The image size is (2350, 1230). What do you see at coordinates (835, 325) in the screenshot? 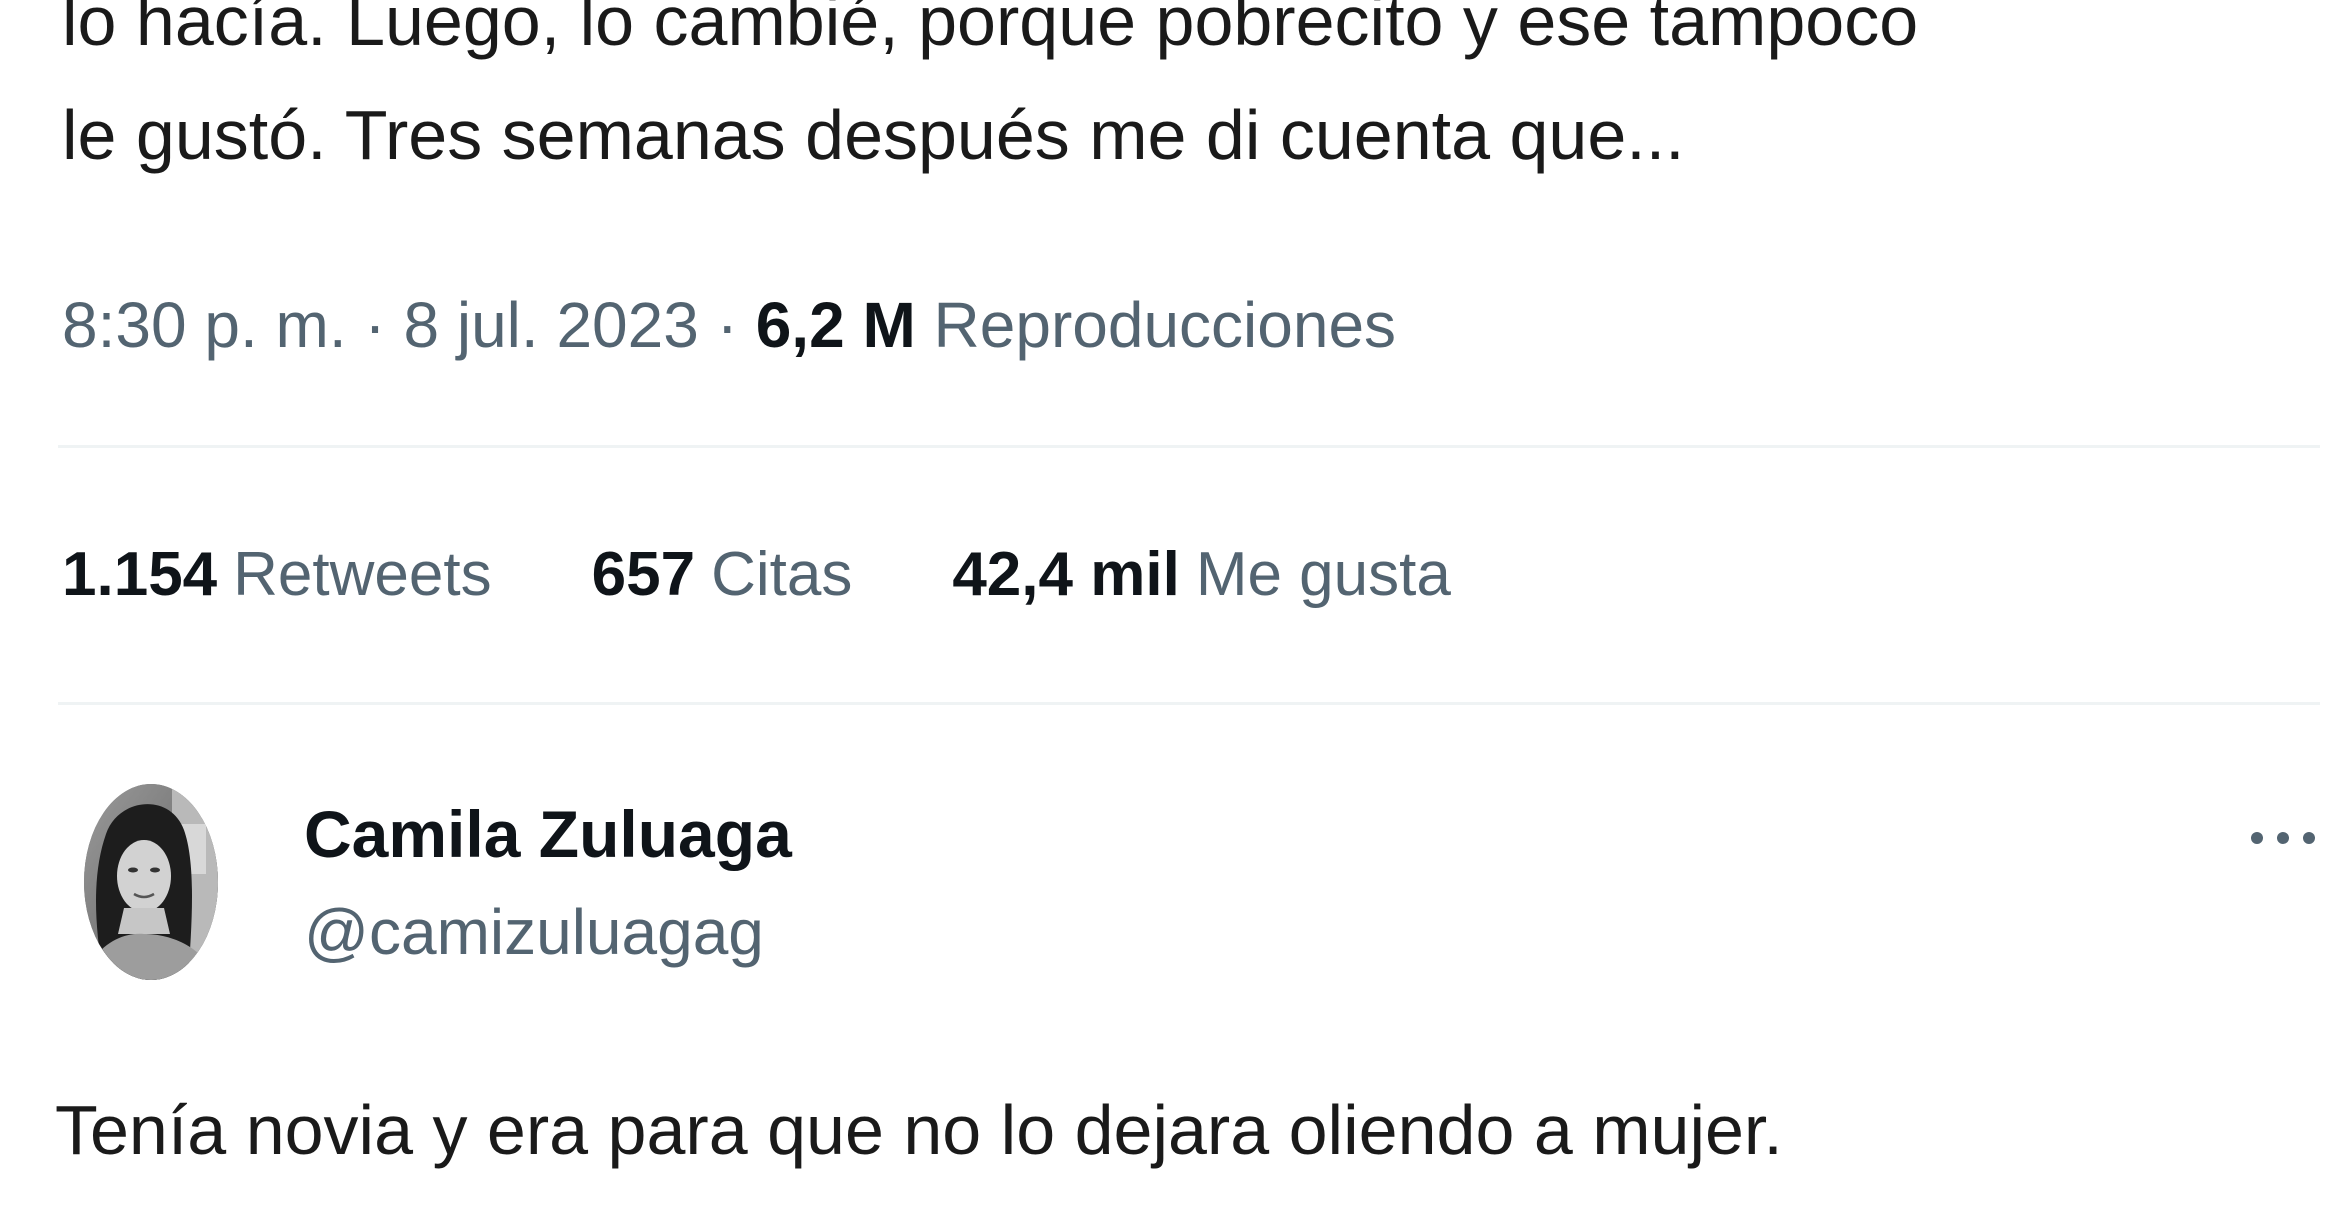
I see `views-count: 6,2 M` at bounding box center [835, 325].